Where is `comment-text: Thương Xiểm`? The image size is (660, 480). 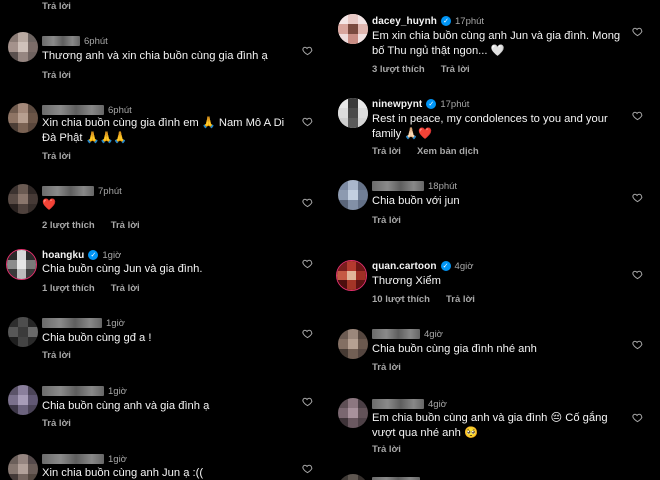 comment-text: Thương Xiểm is located at coordinates (406, 281).